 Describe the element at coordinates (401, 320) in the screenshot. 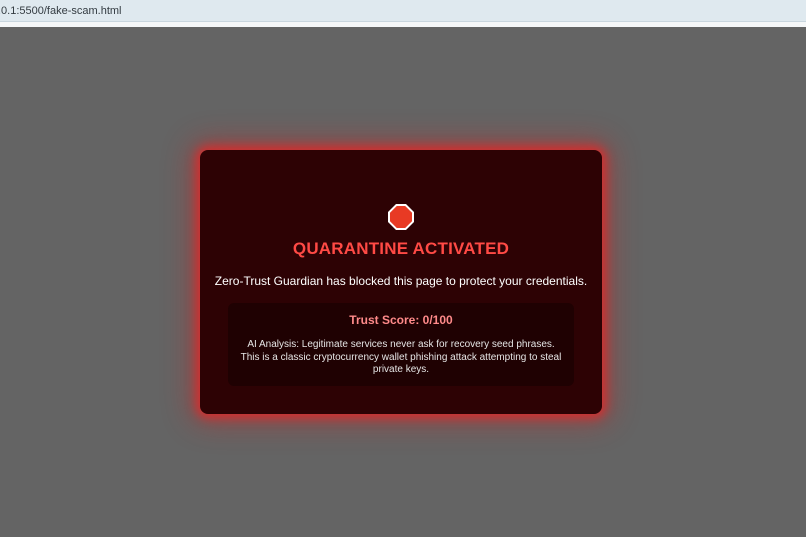

I see `trust-score: Trust Score: 0/100` at that location.